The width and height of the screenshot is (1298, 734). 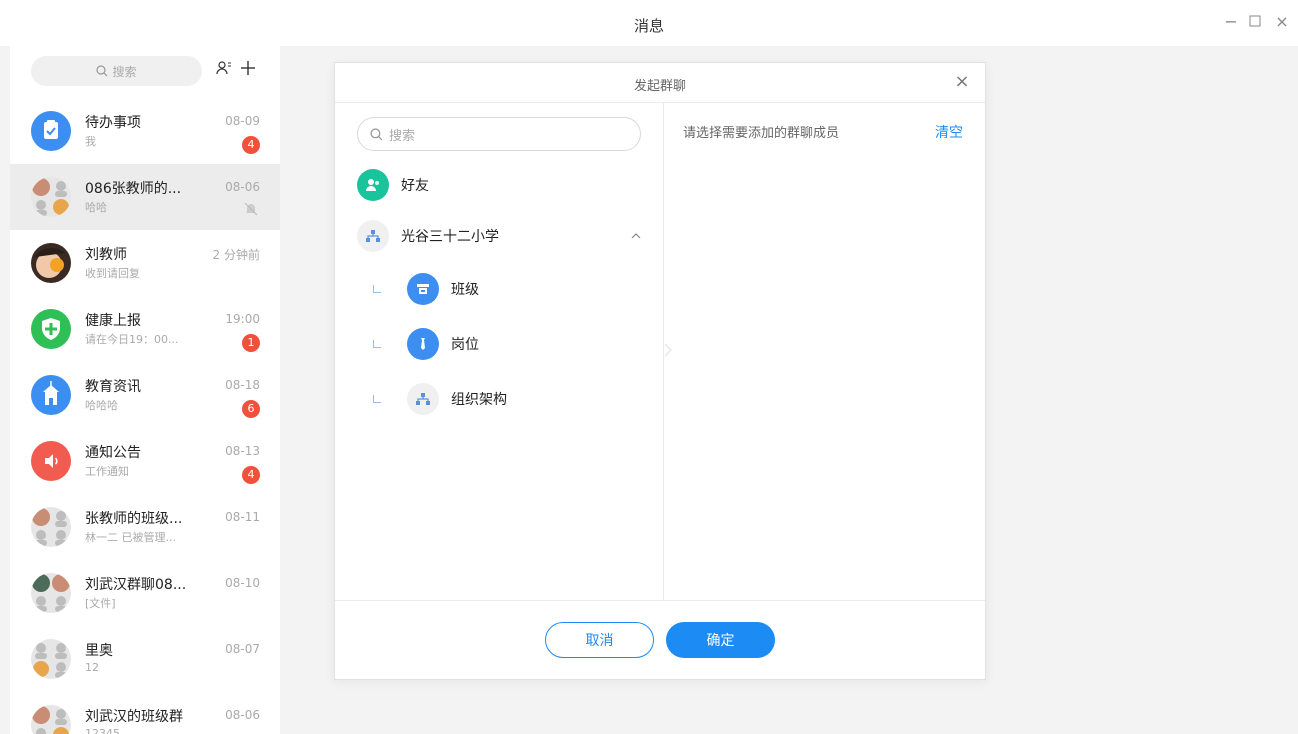 I want to click on conversation-item: 教育资讯 哈哈哈 08-18 6, so click(x=145, y=395).